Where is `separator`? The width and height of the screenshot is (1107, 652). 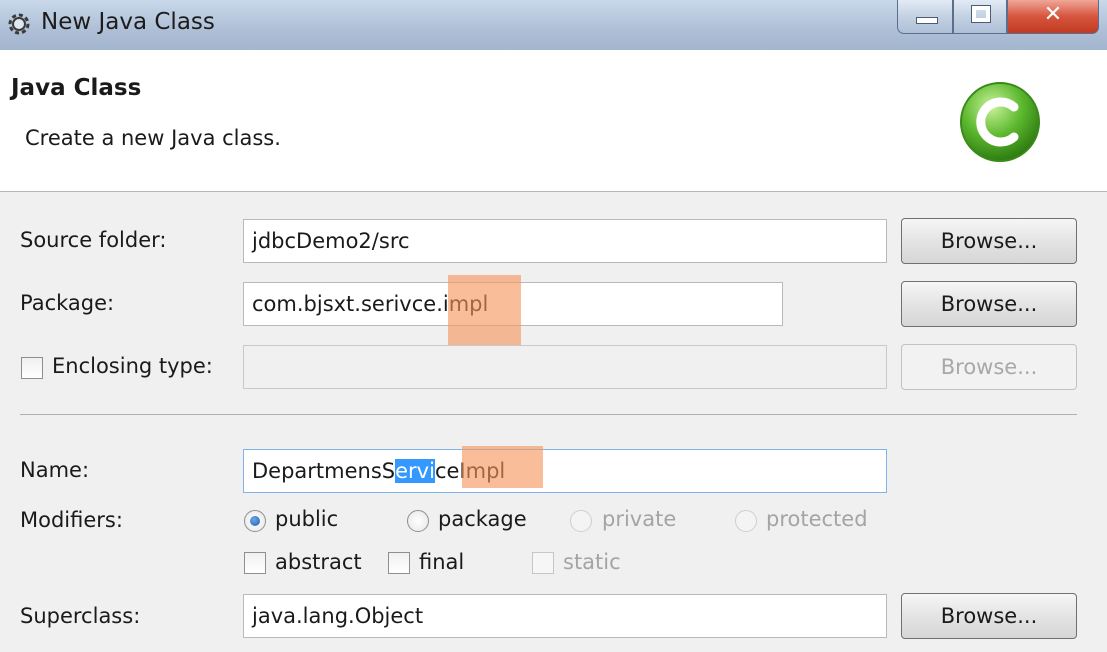
separator is located at coordinates (548, 414).